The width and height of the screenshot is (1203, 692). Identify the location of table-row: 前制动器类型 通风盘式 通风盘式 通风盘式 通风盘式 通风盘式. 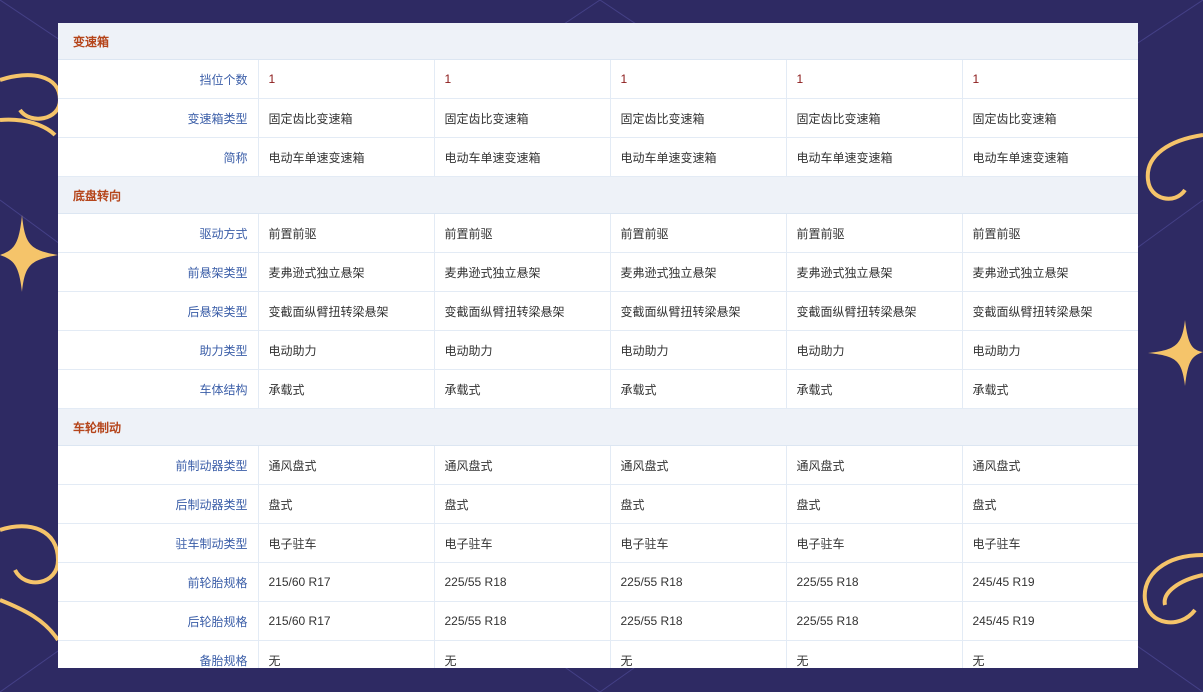
(598, 465).